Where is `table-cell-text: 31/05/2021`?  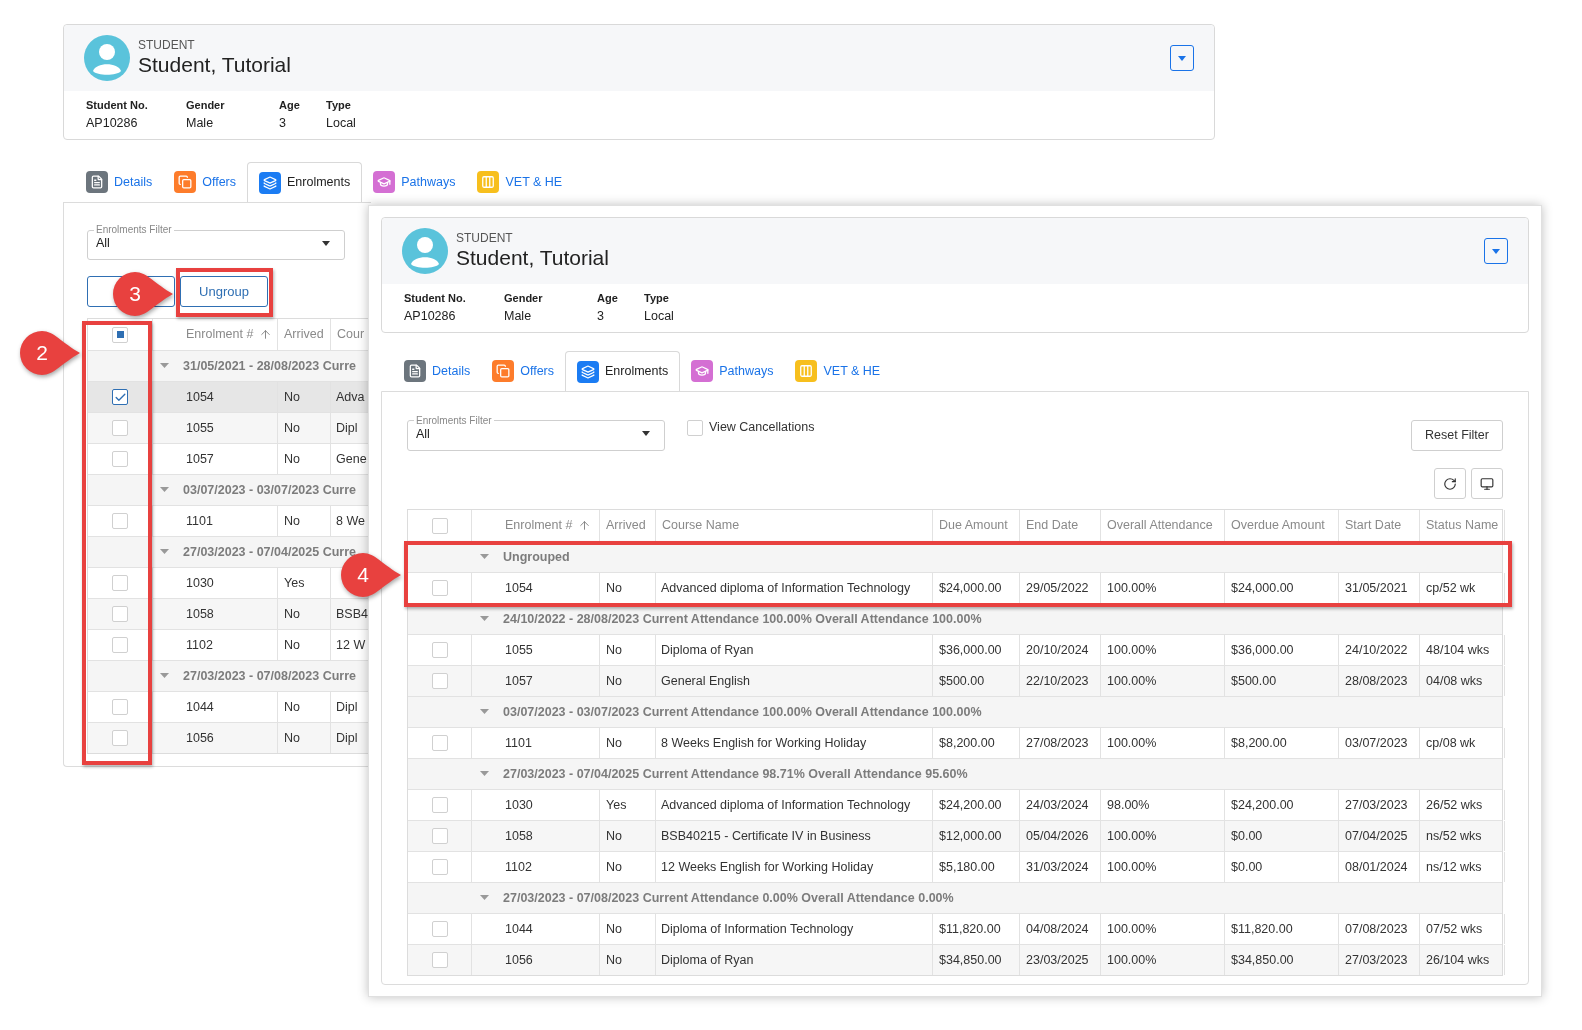 table-cell-text: 31/05/2021 is located at coordinates (1376, 588).